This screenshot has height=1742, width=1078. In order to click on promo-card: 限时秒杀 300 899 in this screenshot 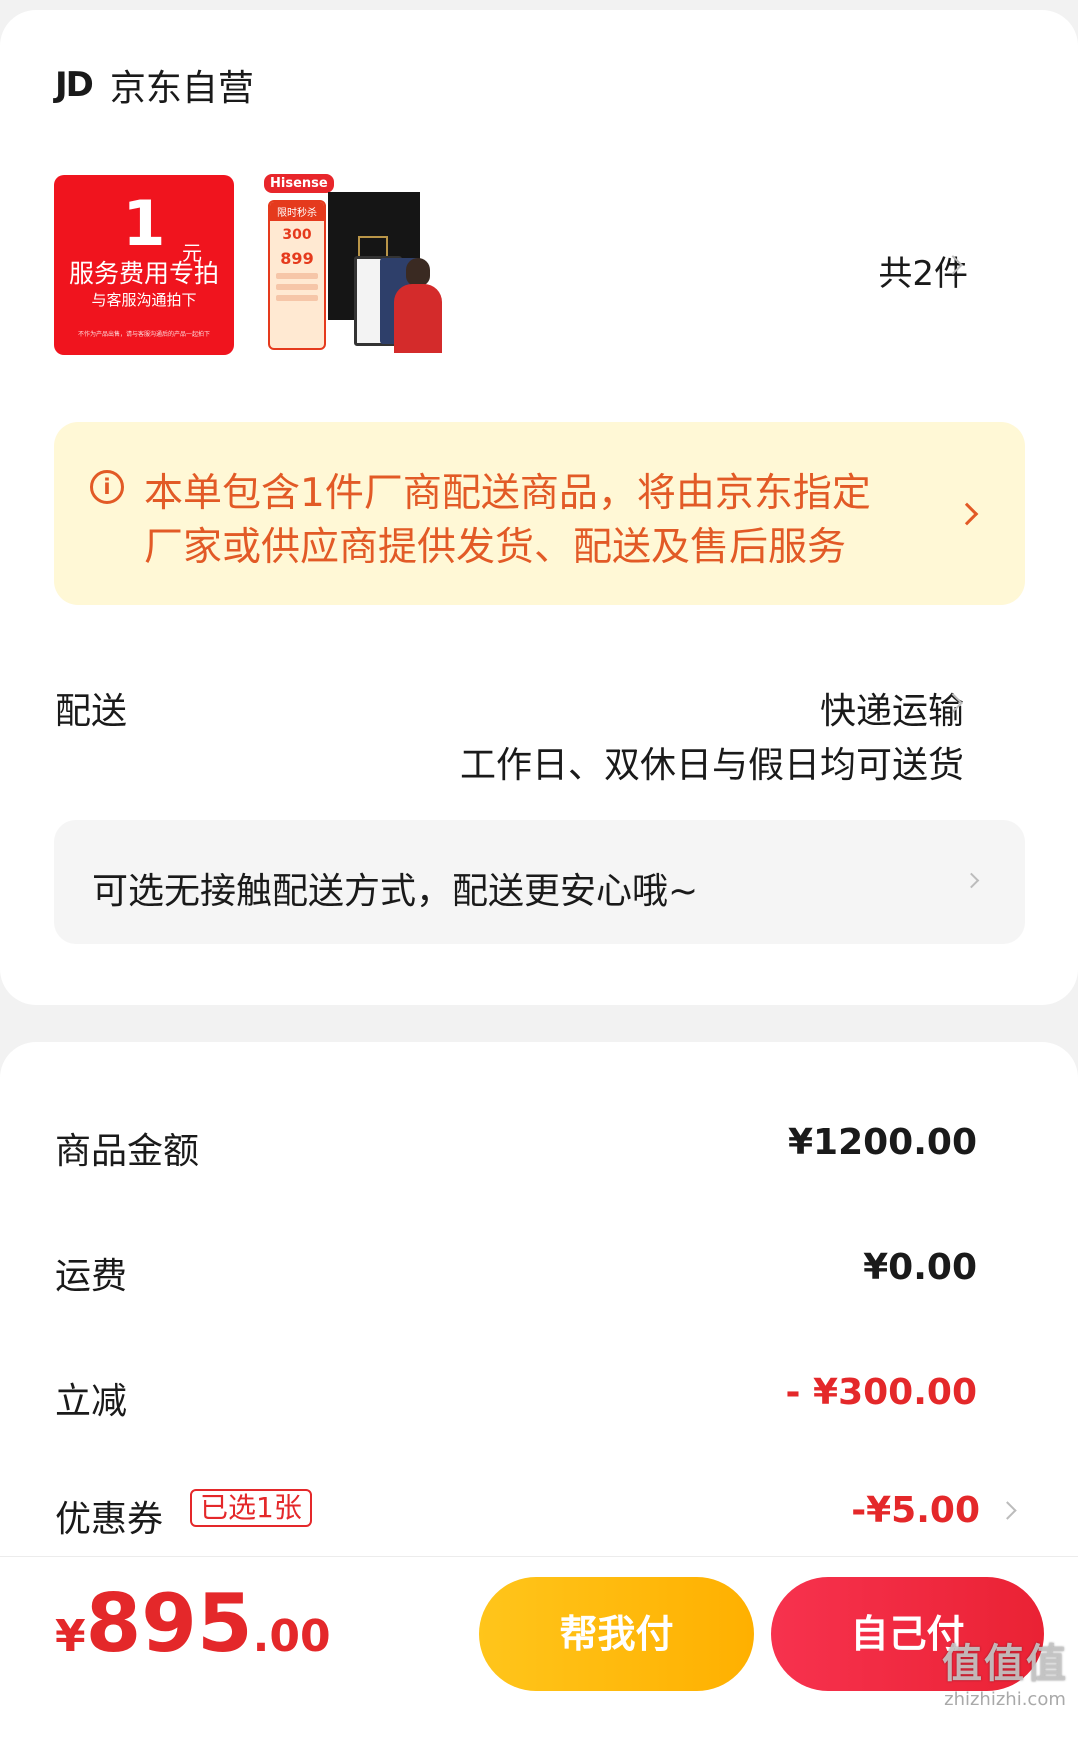, I will do `click(297, 275)`.